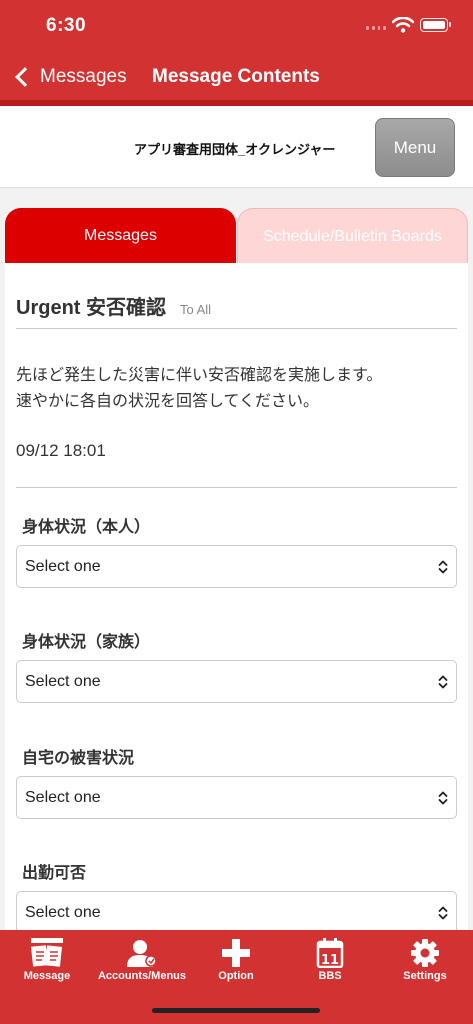 Image resolution: width=473 pixels, height=1024 pixels. I want to click on tabbar-label: BBS, so click(330, 976).